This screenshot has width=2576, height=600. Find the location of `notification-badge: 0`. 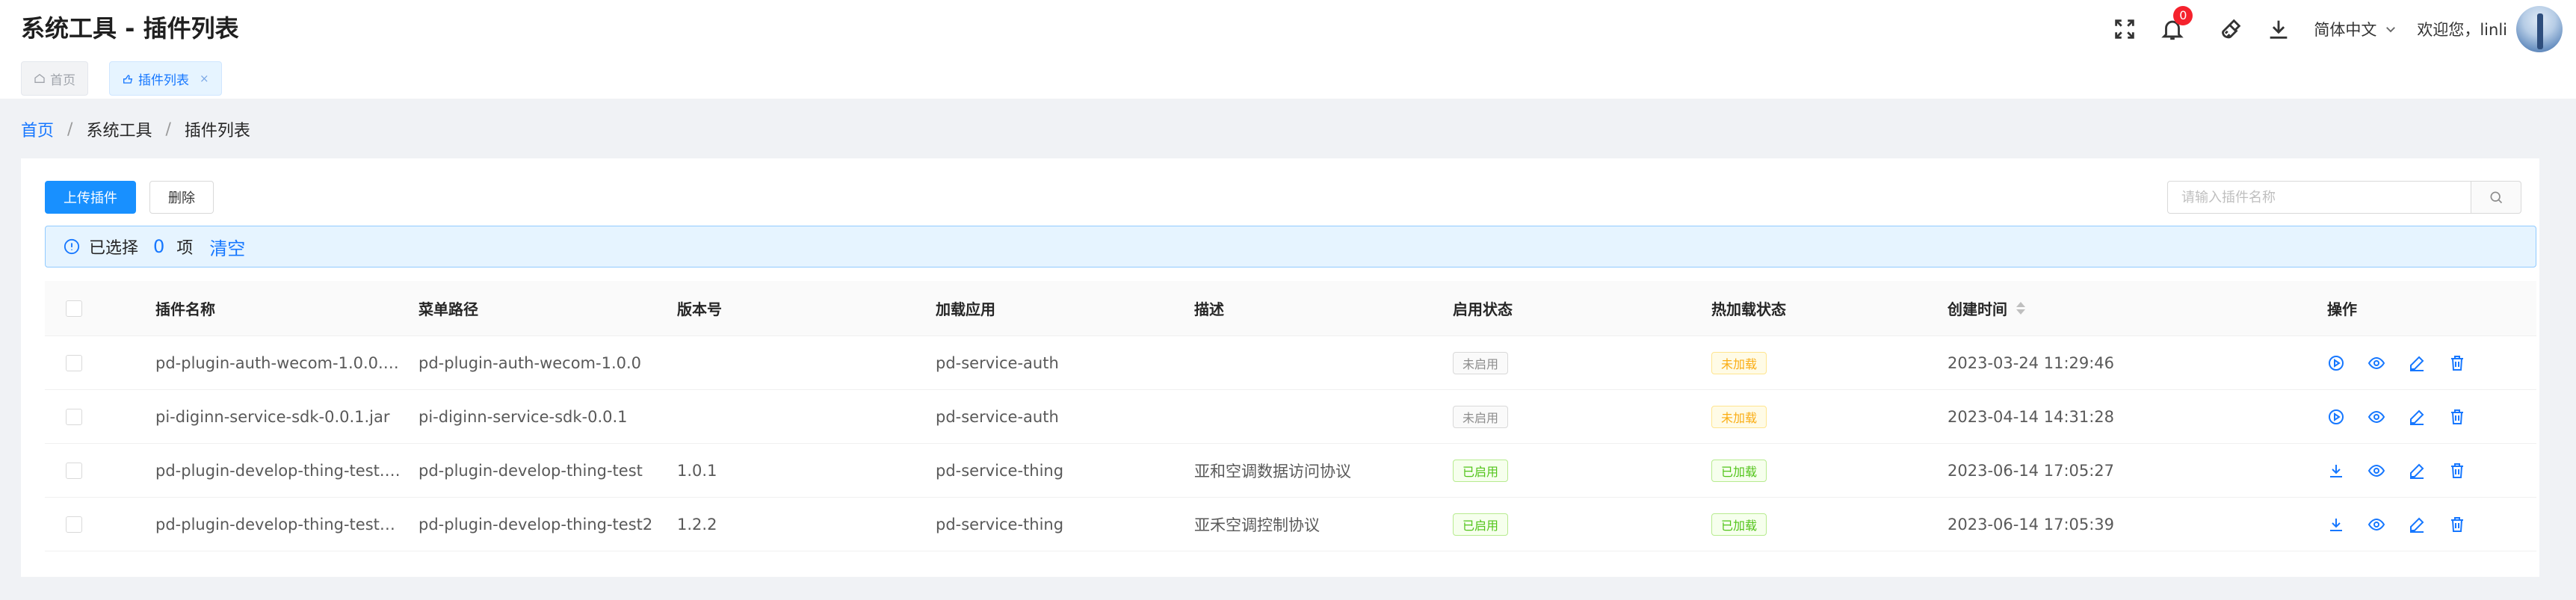

notification-badge: 0 is located at coordinates (2183, 16).